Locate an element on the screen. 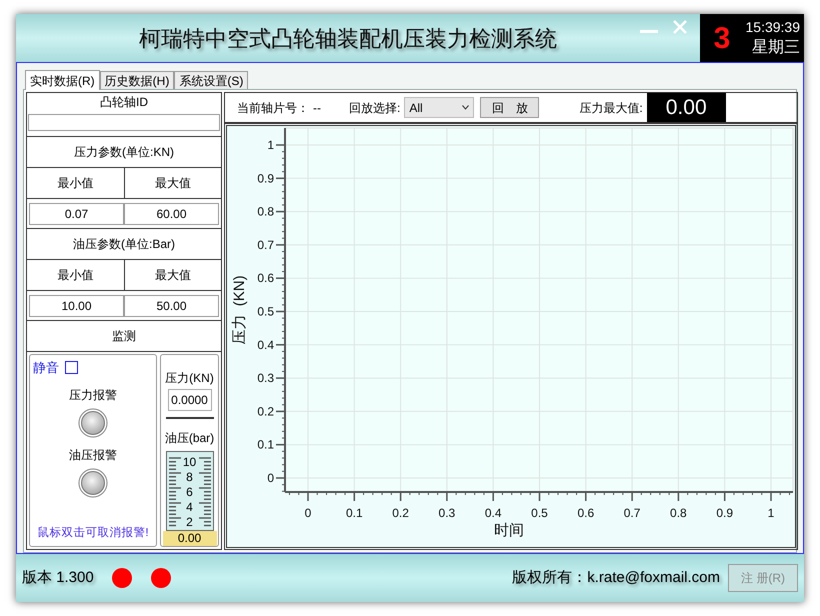 The width and height of the screenshot is (820, 616). max-value-field: 60.00 is located at coordinates (171, 213).